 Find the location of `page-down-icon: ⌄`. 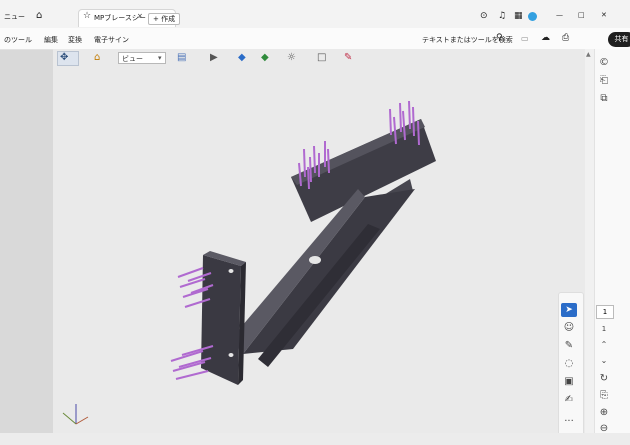

page-down-icon: ⌄ is located at coordinates (604, 361).